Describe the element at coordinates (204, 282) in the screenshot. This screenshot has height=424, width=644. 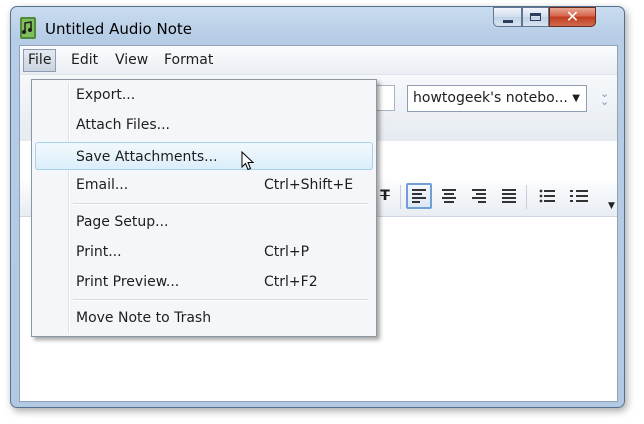
I see `menu-item-print-preview: Print Preview... Ctrl+F2` at that location.